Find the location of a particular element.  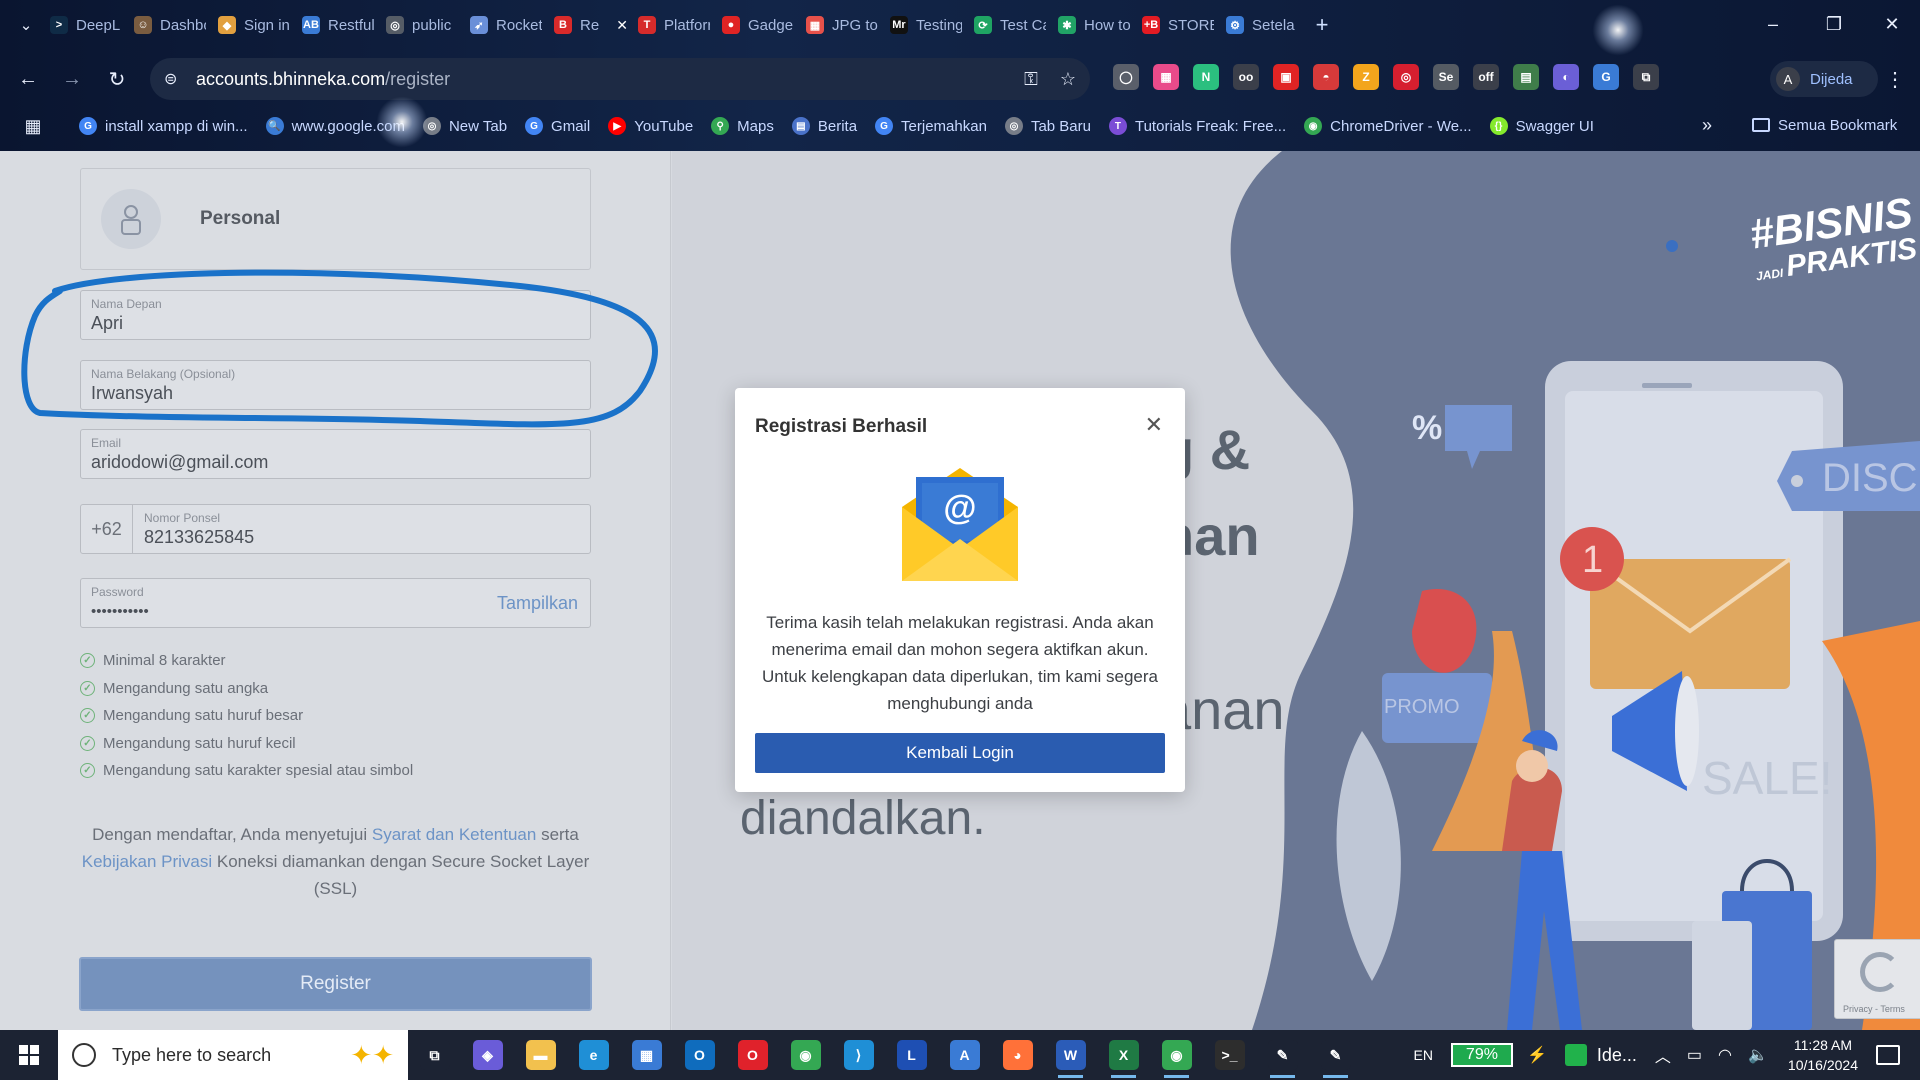

browser-tab: ✱ How to is located at coordinates (1094, 25).